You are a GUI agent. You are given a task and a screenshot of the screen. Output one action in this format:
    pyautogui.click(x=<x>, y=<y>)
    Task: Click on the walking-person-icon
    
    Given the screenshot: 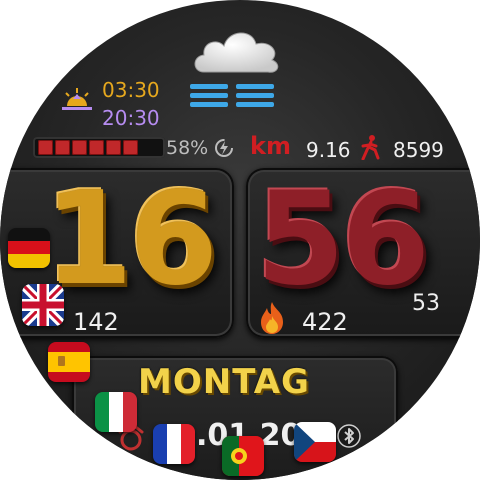 What is the action you would take?
    pyautogui.click(x=370, y=147)
    